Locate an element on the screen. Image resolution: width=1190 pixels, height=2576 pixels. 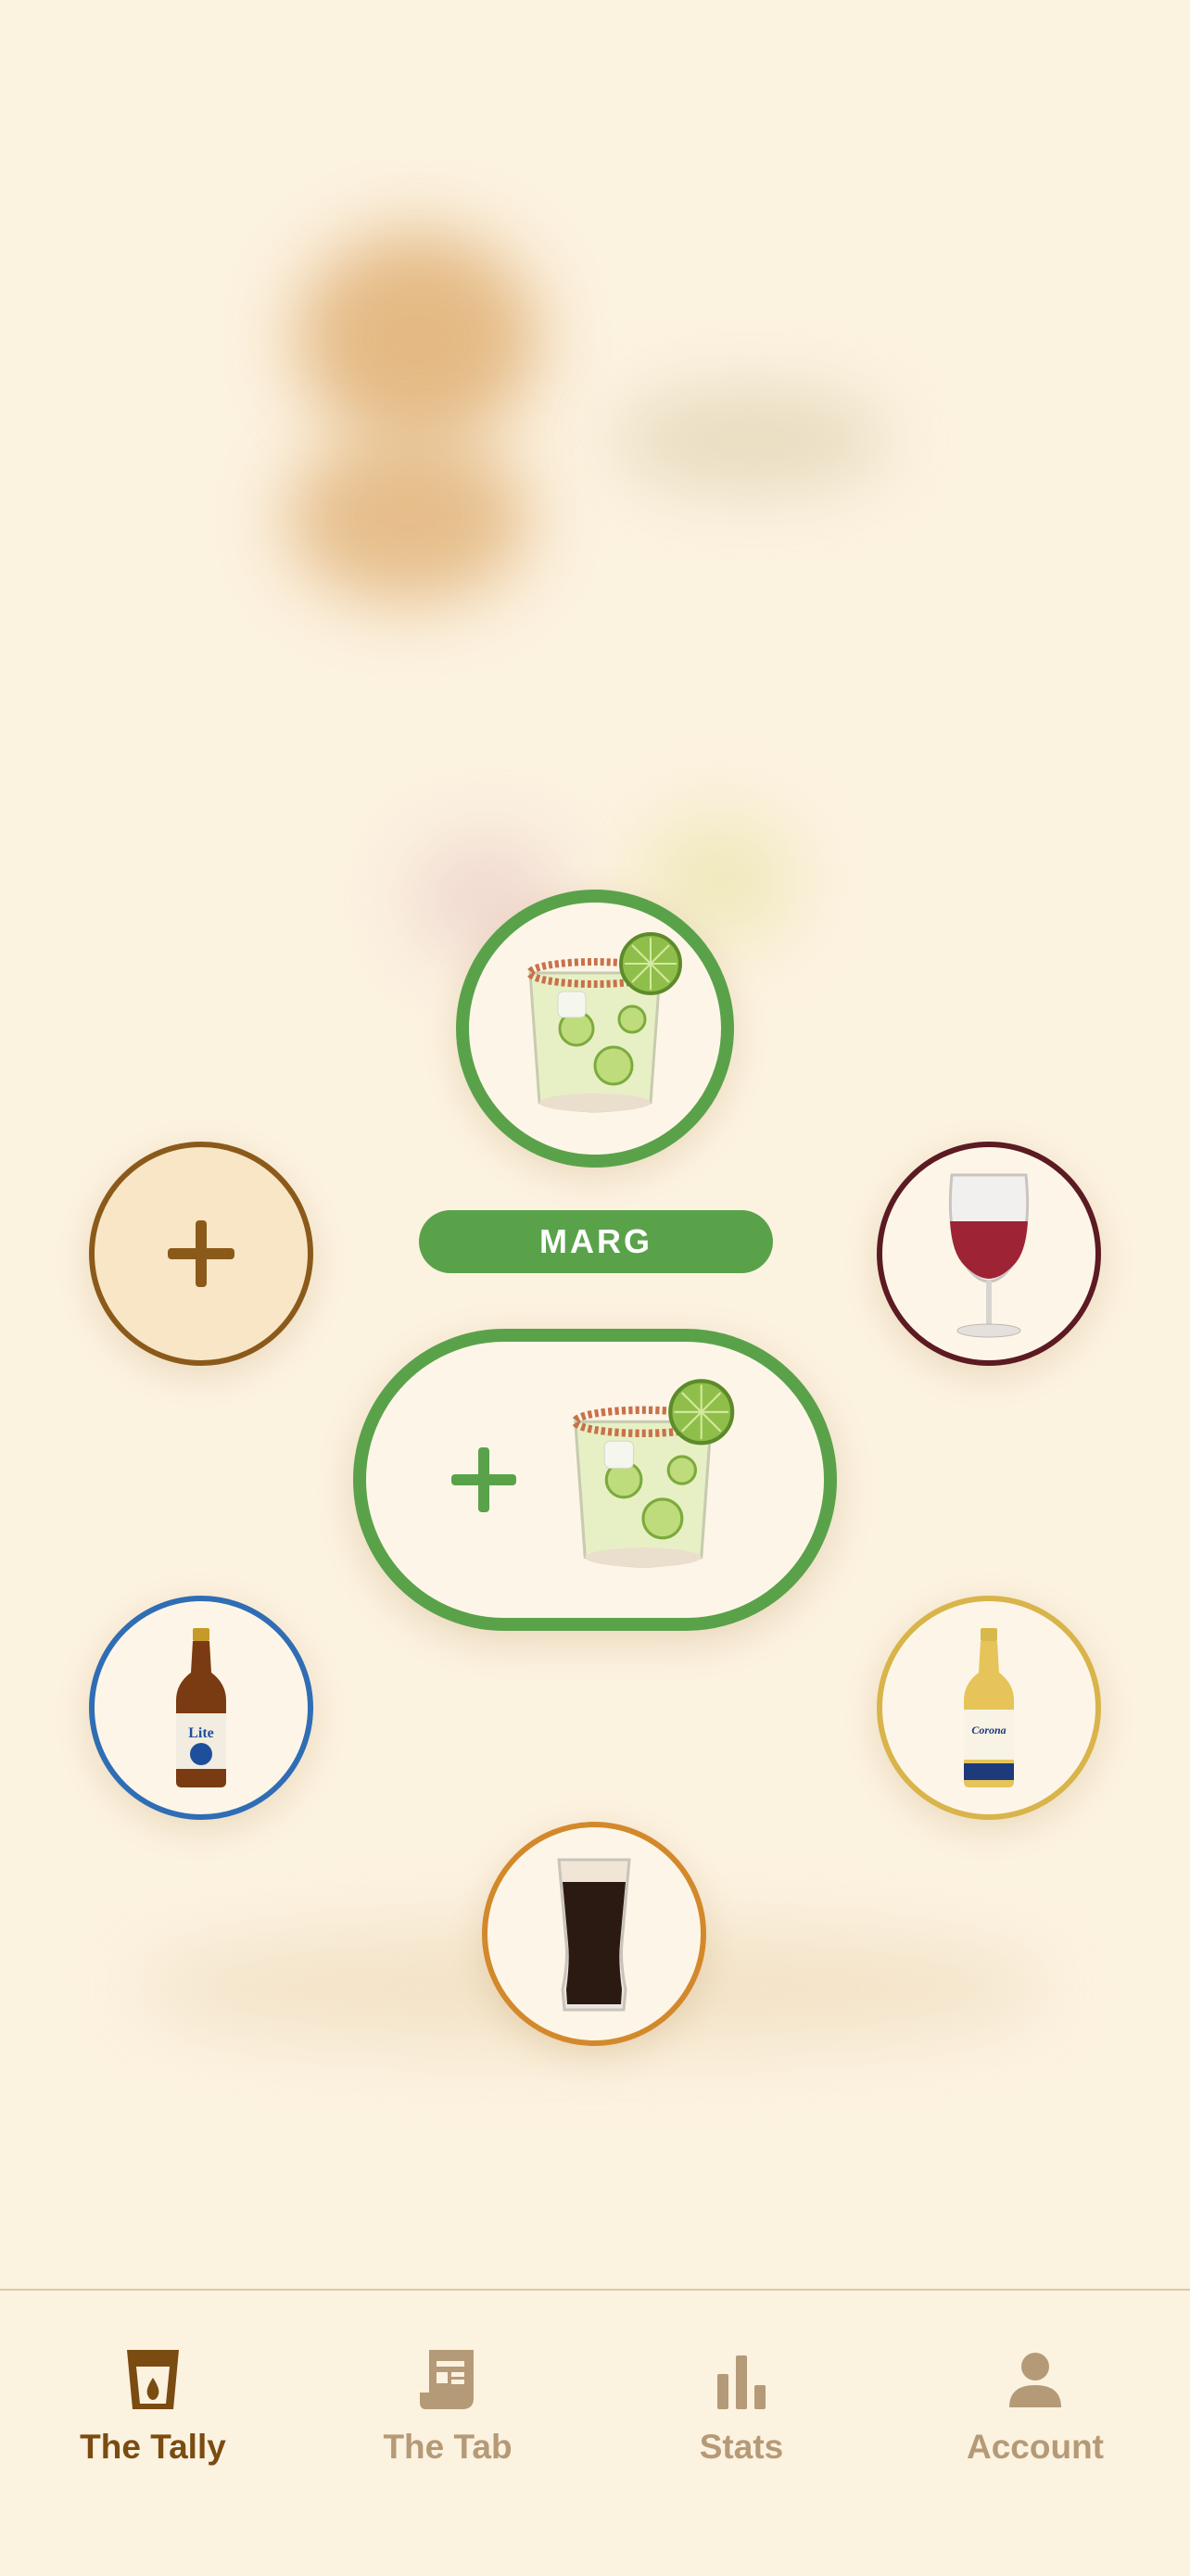
bar-chart-icon is located at coordinates (741, 2382).